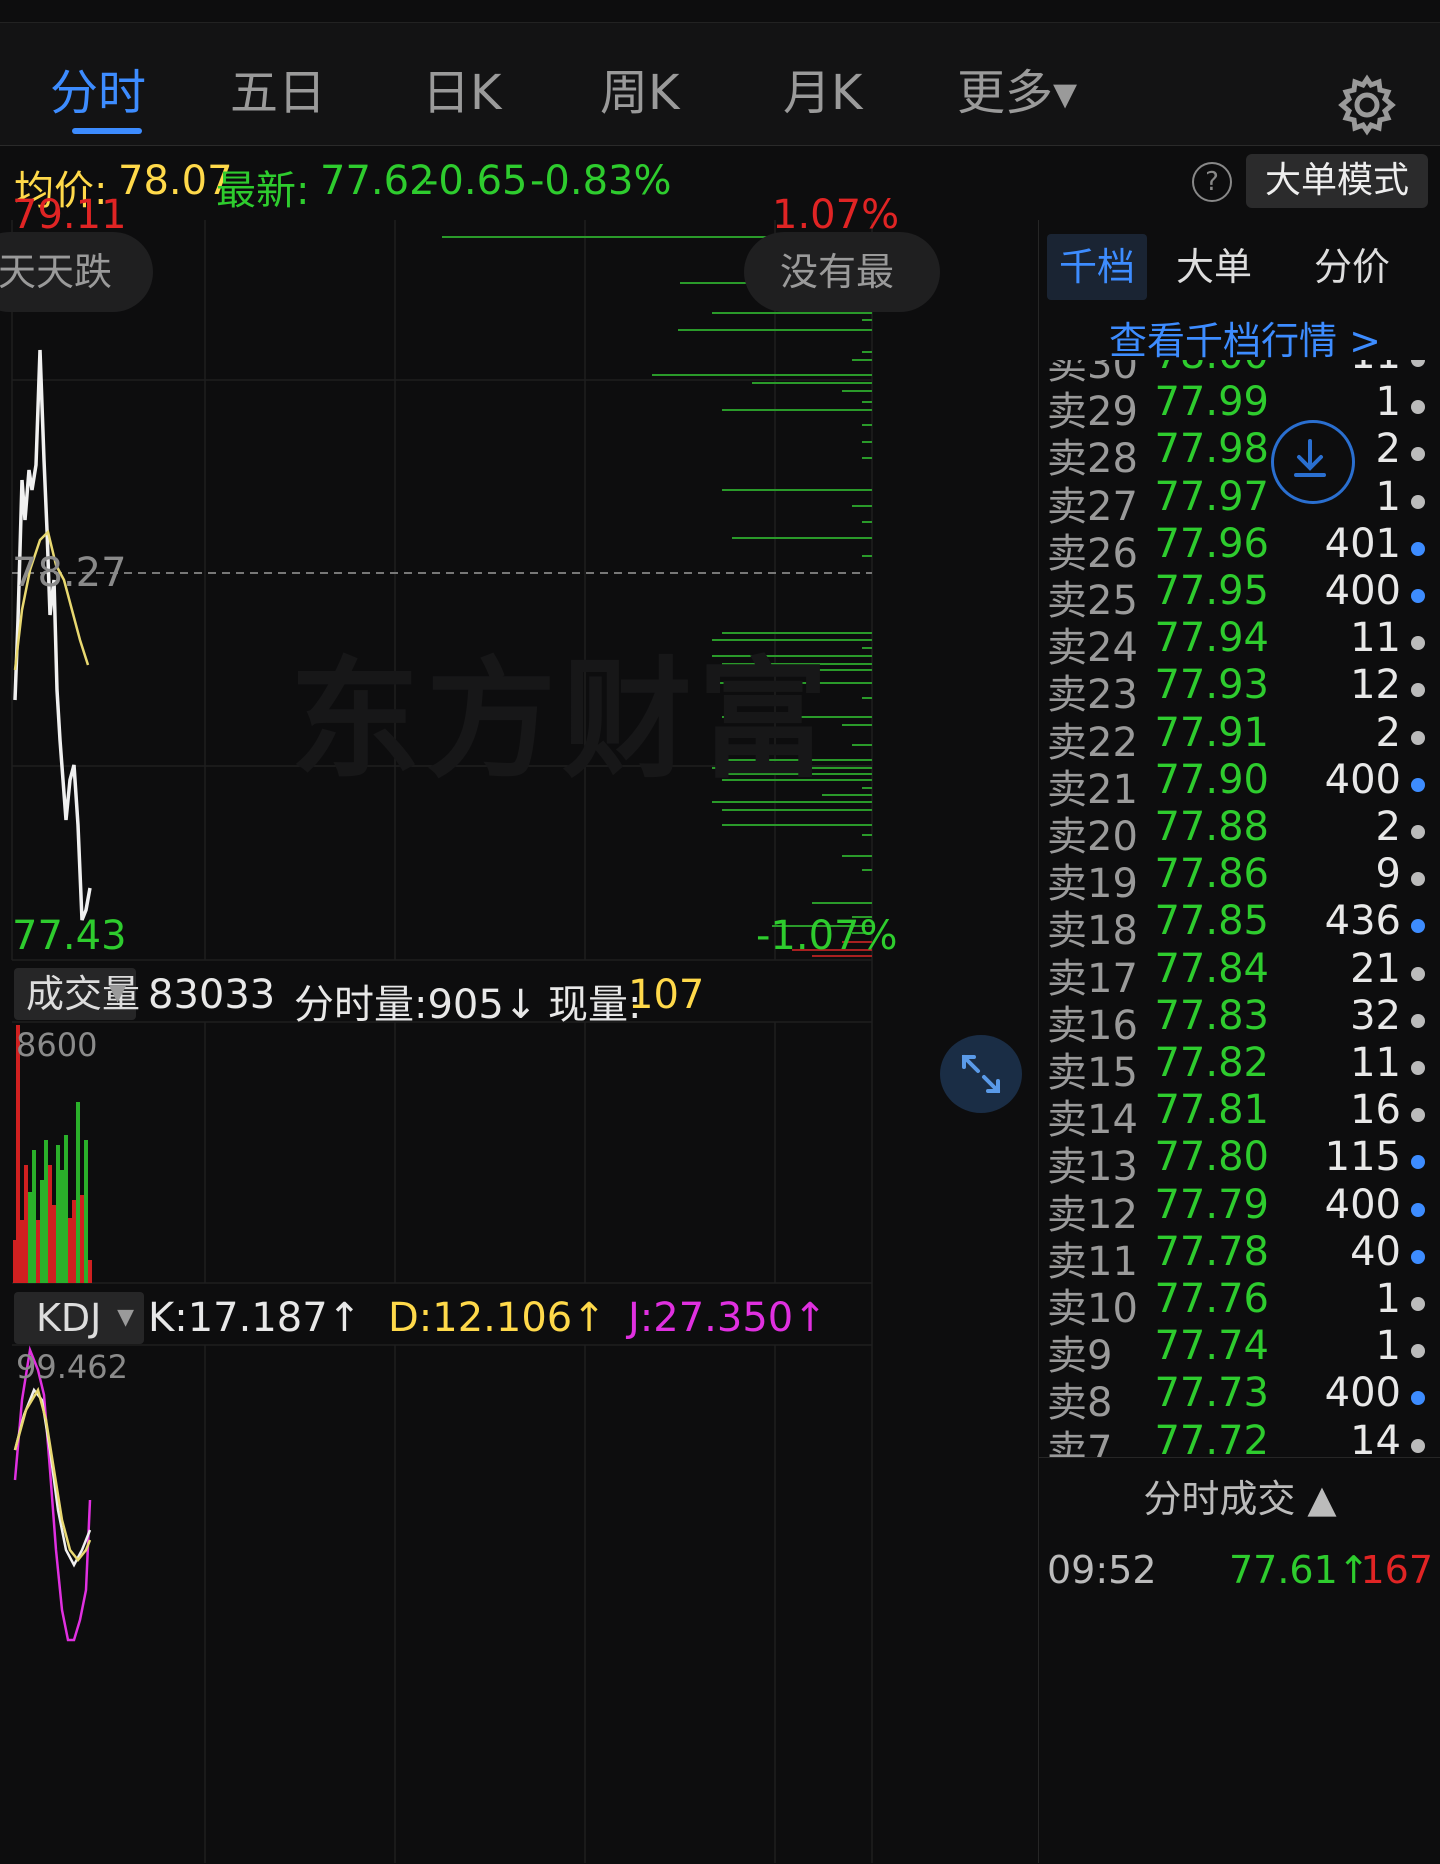 The width and height of the screenshot is (1440, 1864). What do you see at coordinates (1367, 105) in the screenshot?
I see `gear-icon` at bounding box center [1367, 105].